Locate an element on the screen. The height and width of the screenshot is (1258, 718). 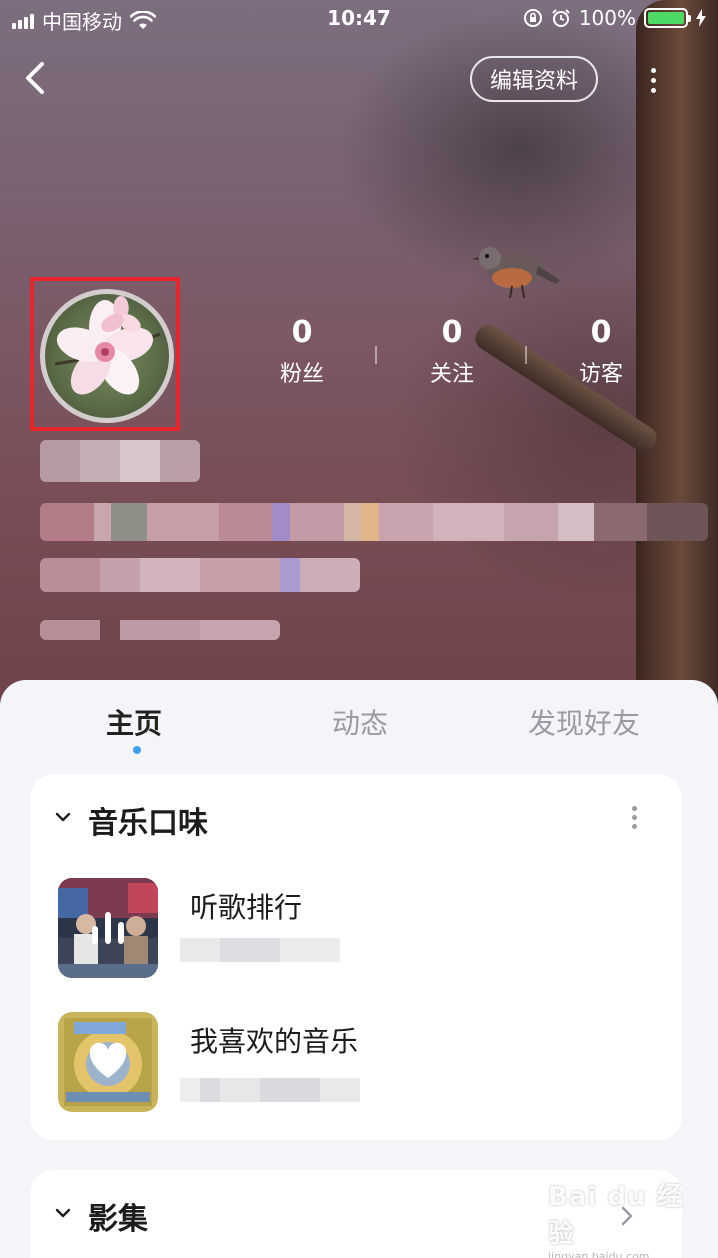
charging-icon is located at coordinates (701, 18).